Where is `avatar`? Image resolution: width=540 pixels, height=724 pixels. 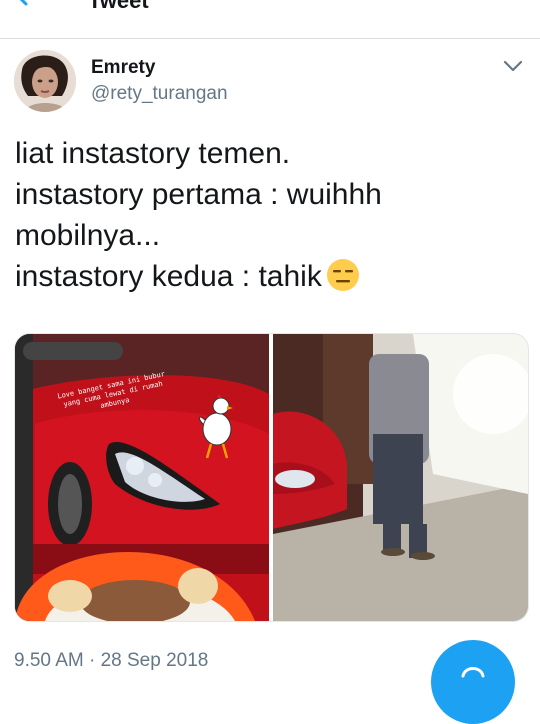
avatar is located at coordinates (45, 81).